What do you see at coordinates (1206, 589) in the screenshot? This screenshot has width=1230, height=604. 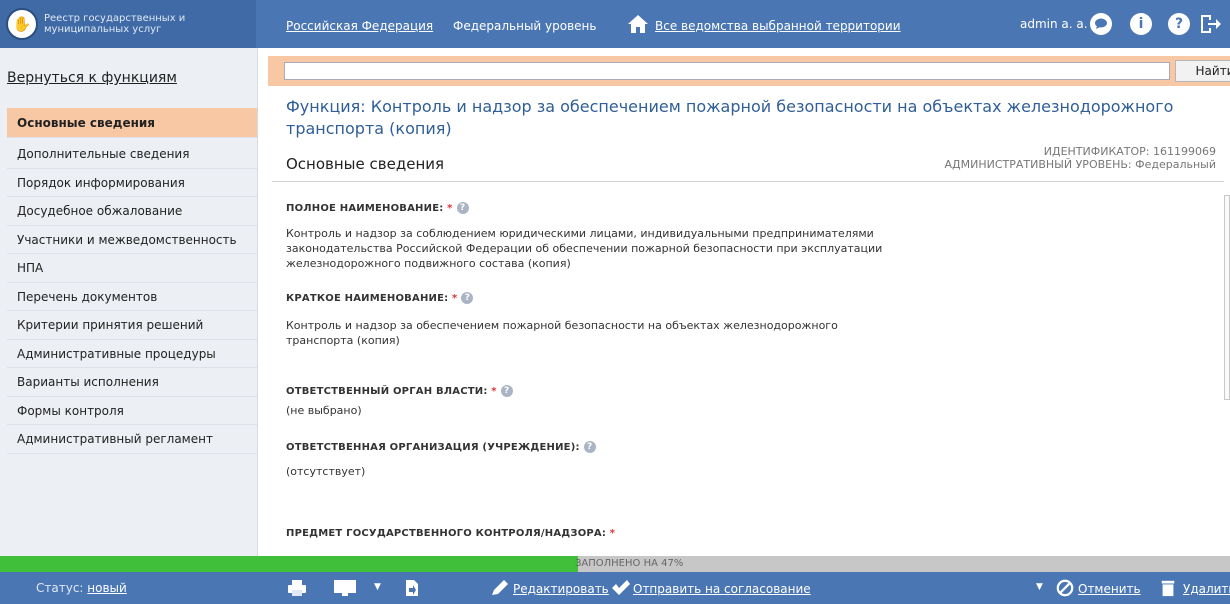 I see `delete-button: Удалить` at bounding box center [1206, 589].